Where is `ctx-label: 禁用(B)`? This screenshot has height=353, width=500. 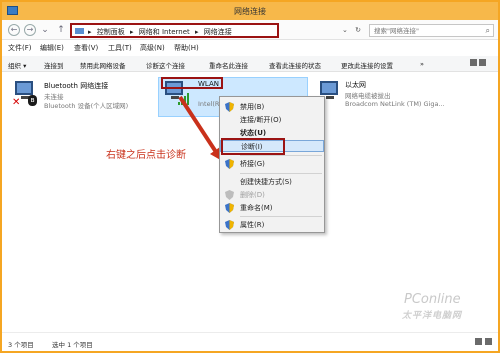
ctx-label: 禁用(B) is located at coordinates (252, 107).